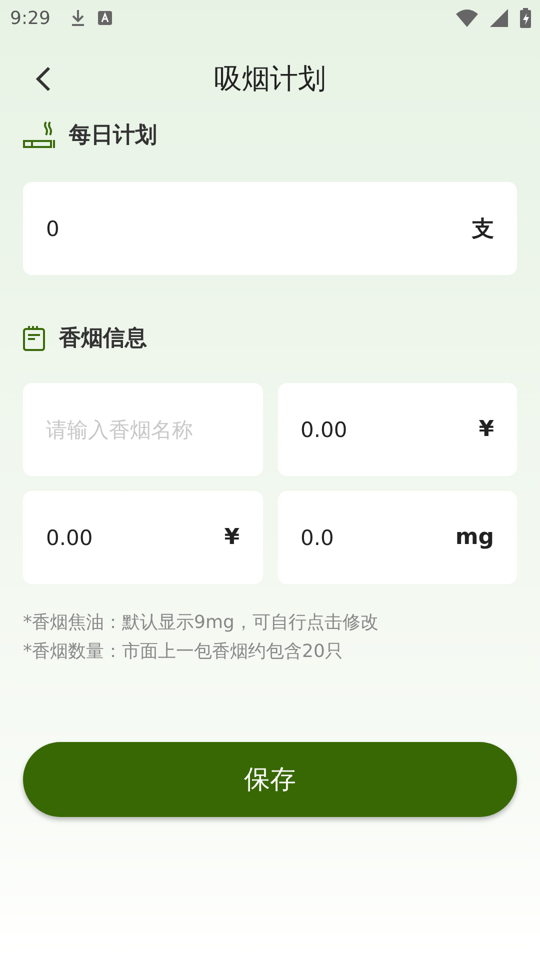 The image size is (540, 960). What do you see at coordinates (34, 338) in the screenshot?
I see `notebook-icon` at bounding box center [34, 338].